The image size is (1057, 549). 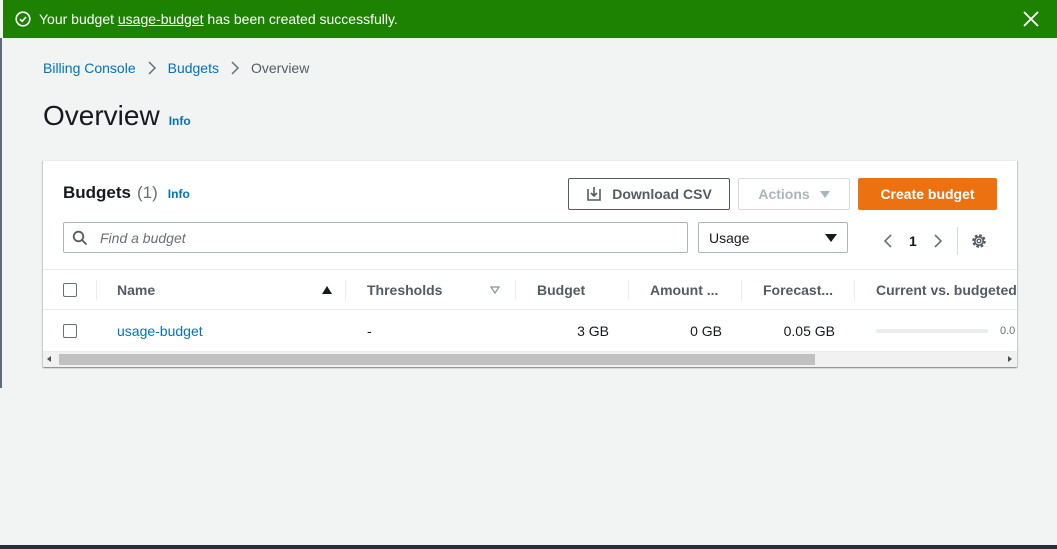 I want to click on flash-budget-link: usage-budget, so click(x=161, y=19).